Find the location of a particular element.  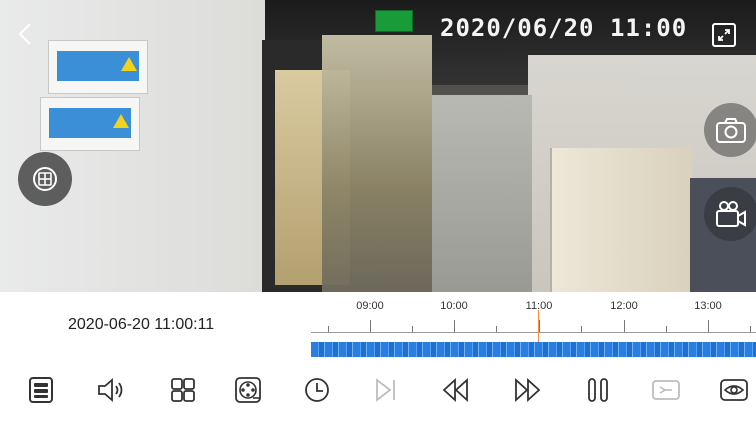

hour-label: 12:00 is located at coordinates (624, 306).